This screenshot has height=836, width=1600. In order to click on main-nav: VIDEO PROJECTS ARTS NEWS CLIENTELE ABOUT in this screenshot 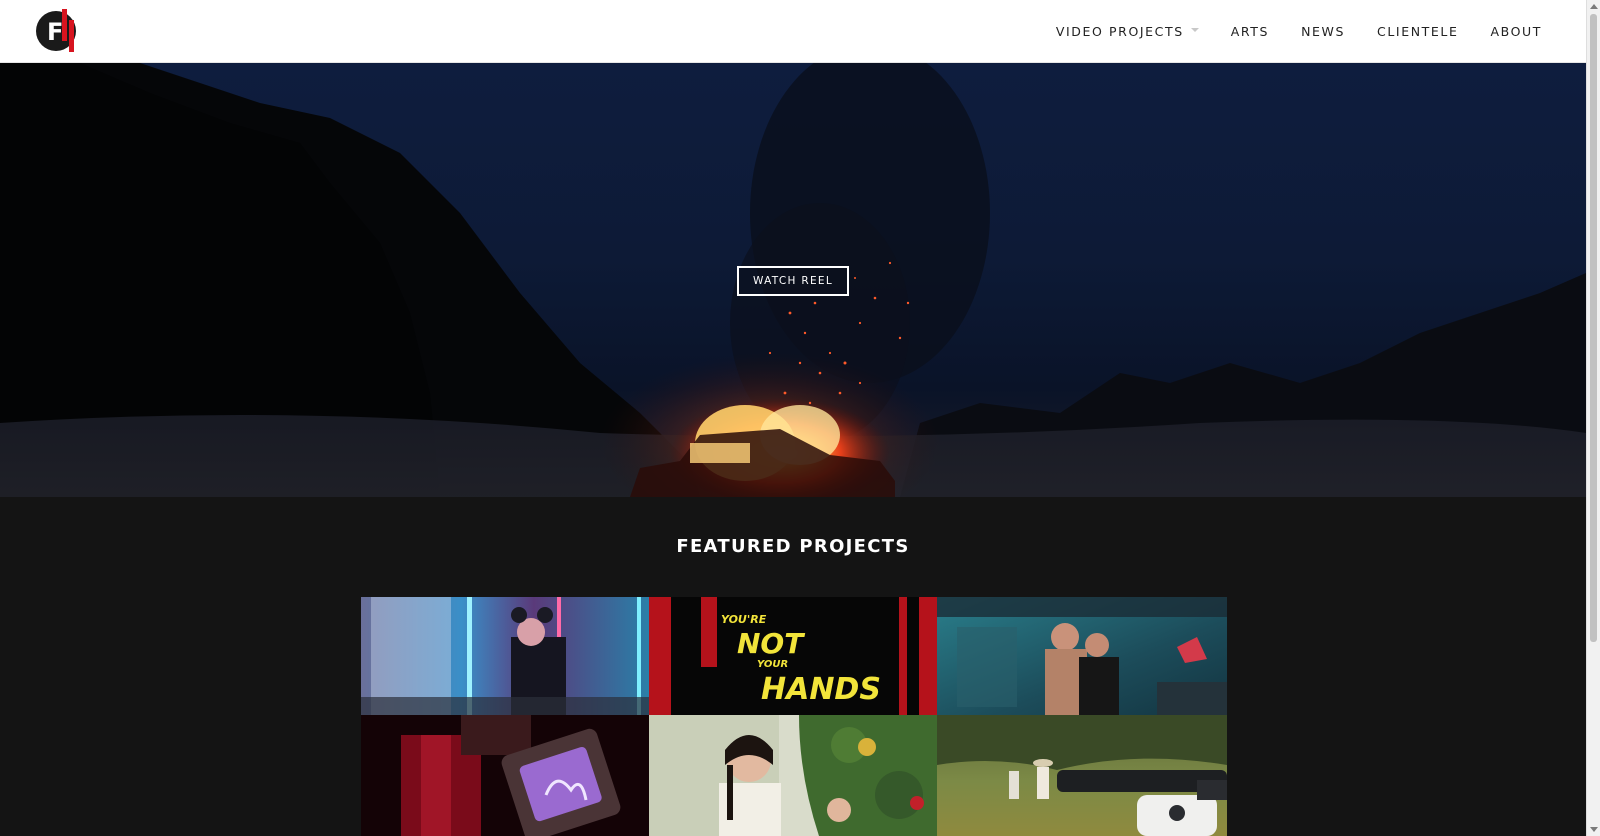, I will do `click(1299, 31)`.